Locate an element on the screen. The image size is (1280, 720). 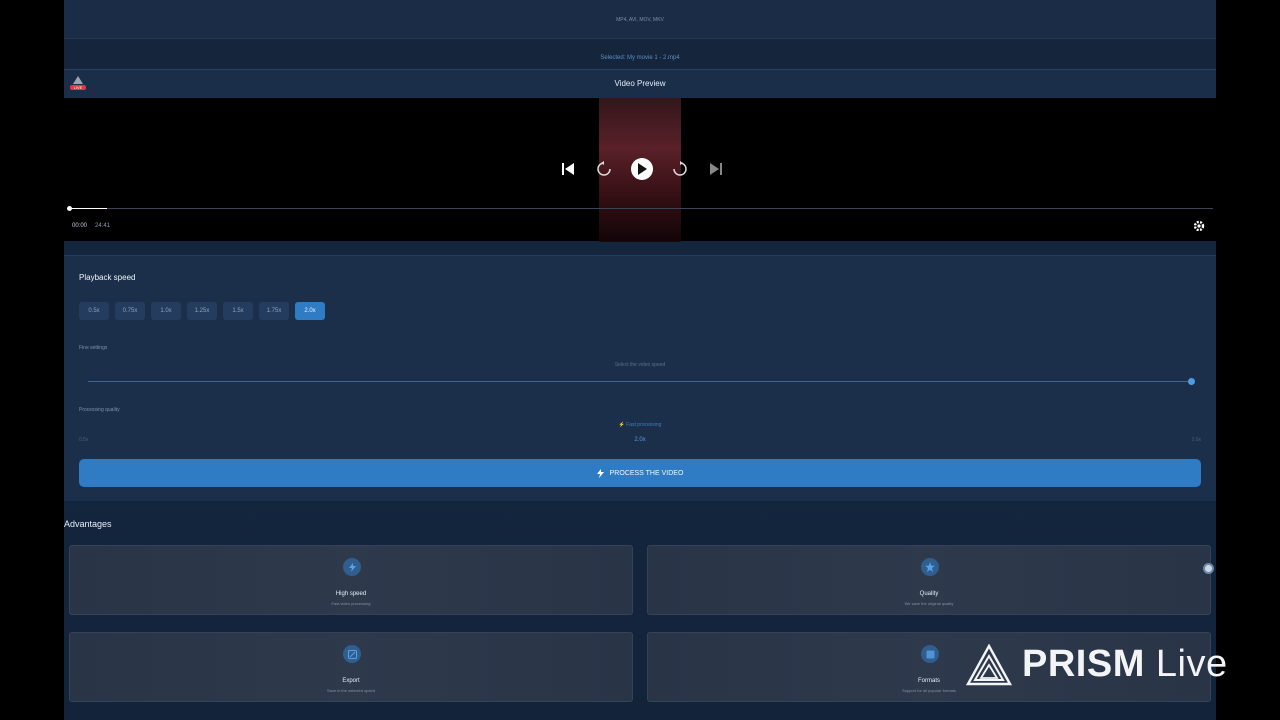
play-button is located at coordinates (642, 169).